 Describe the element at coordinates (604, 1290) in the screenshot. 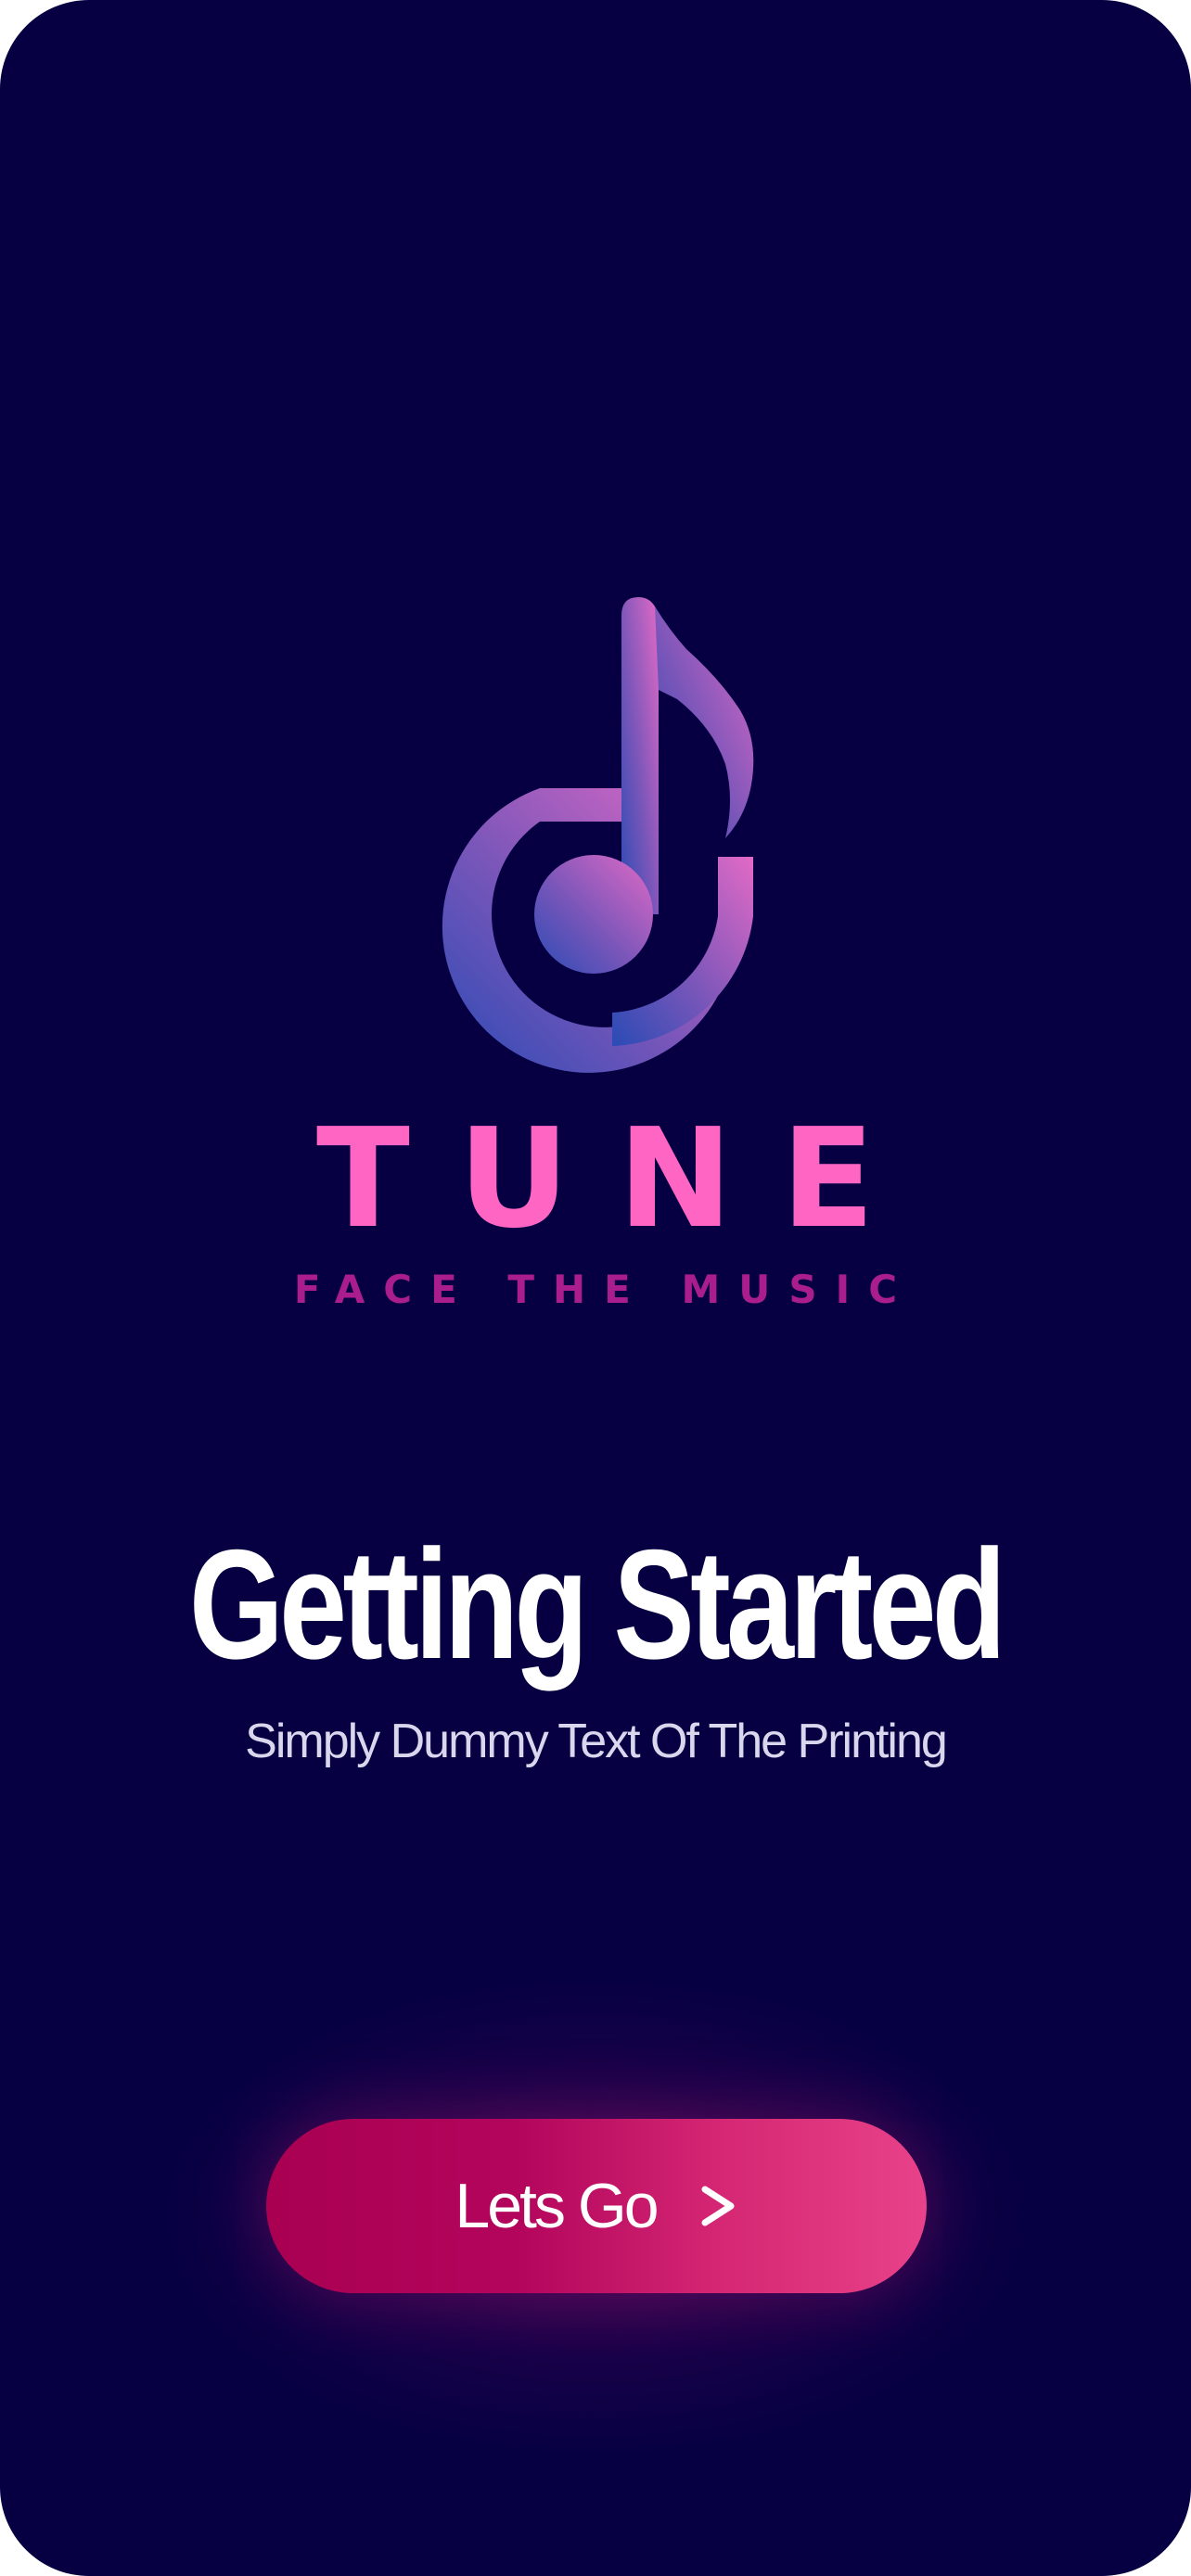

I see `brand-tagline: FACE THE MUSIC` at that location.